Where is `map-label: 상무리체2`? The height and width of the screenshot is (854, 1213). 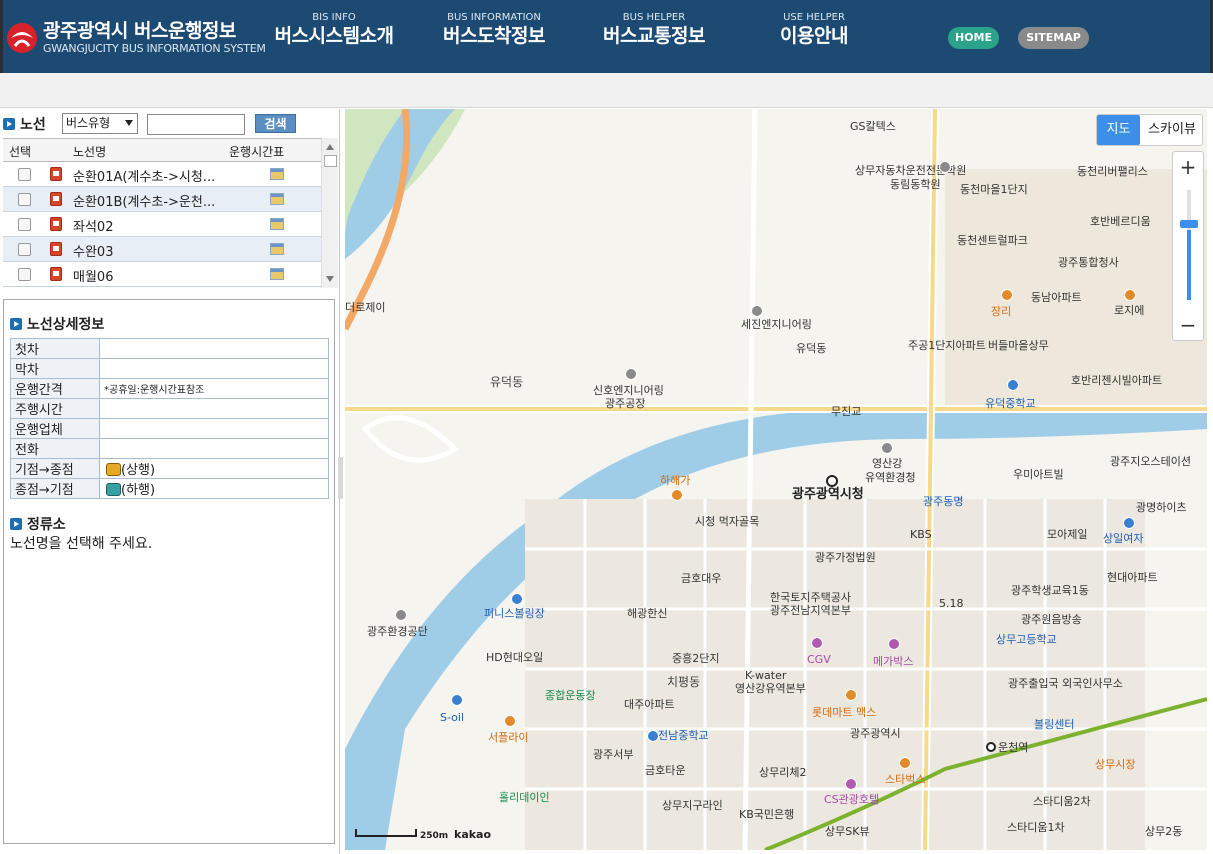 map-label: 상무리체2 is located at coordinates (783, 772).